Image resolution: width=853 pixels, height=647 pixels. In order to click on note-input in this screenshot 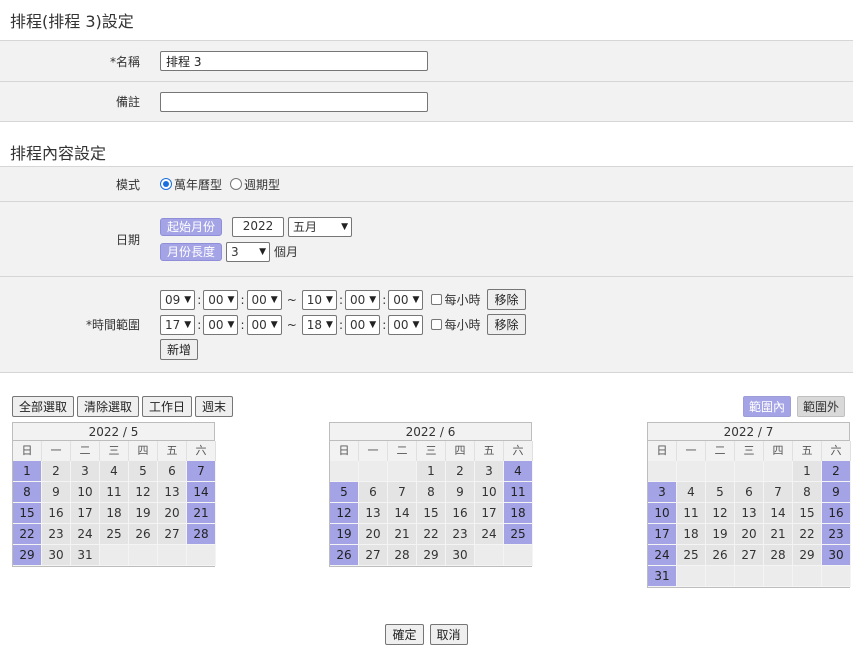, I will do `click(294, 101)`.